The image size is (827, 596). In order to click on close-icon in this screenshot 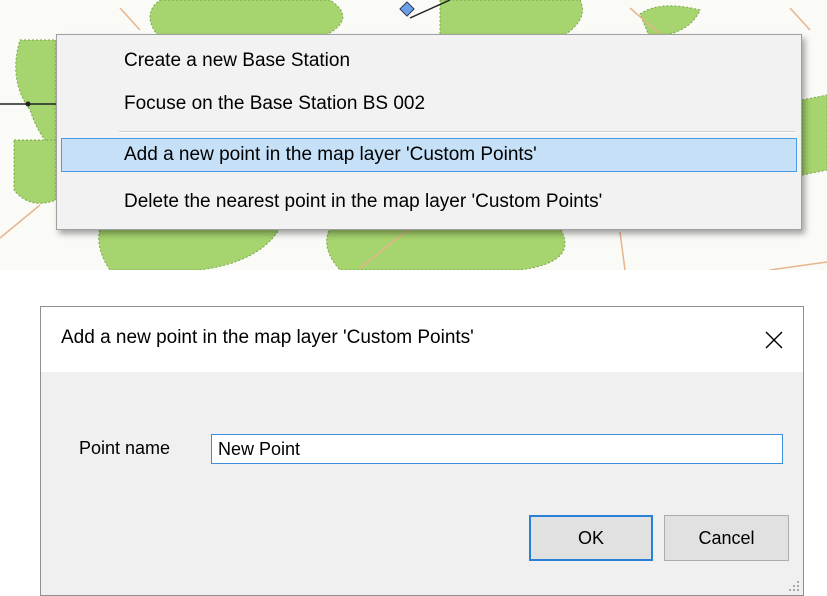, I will do `click(774, 339)`.